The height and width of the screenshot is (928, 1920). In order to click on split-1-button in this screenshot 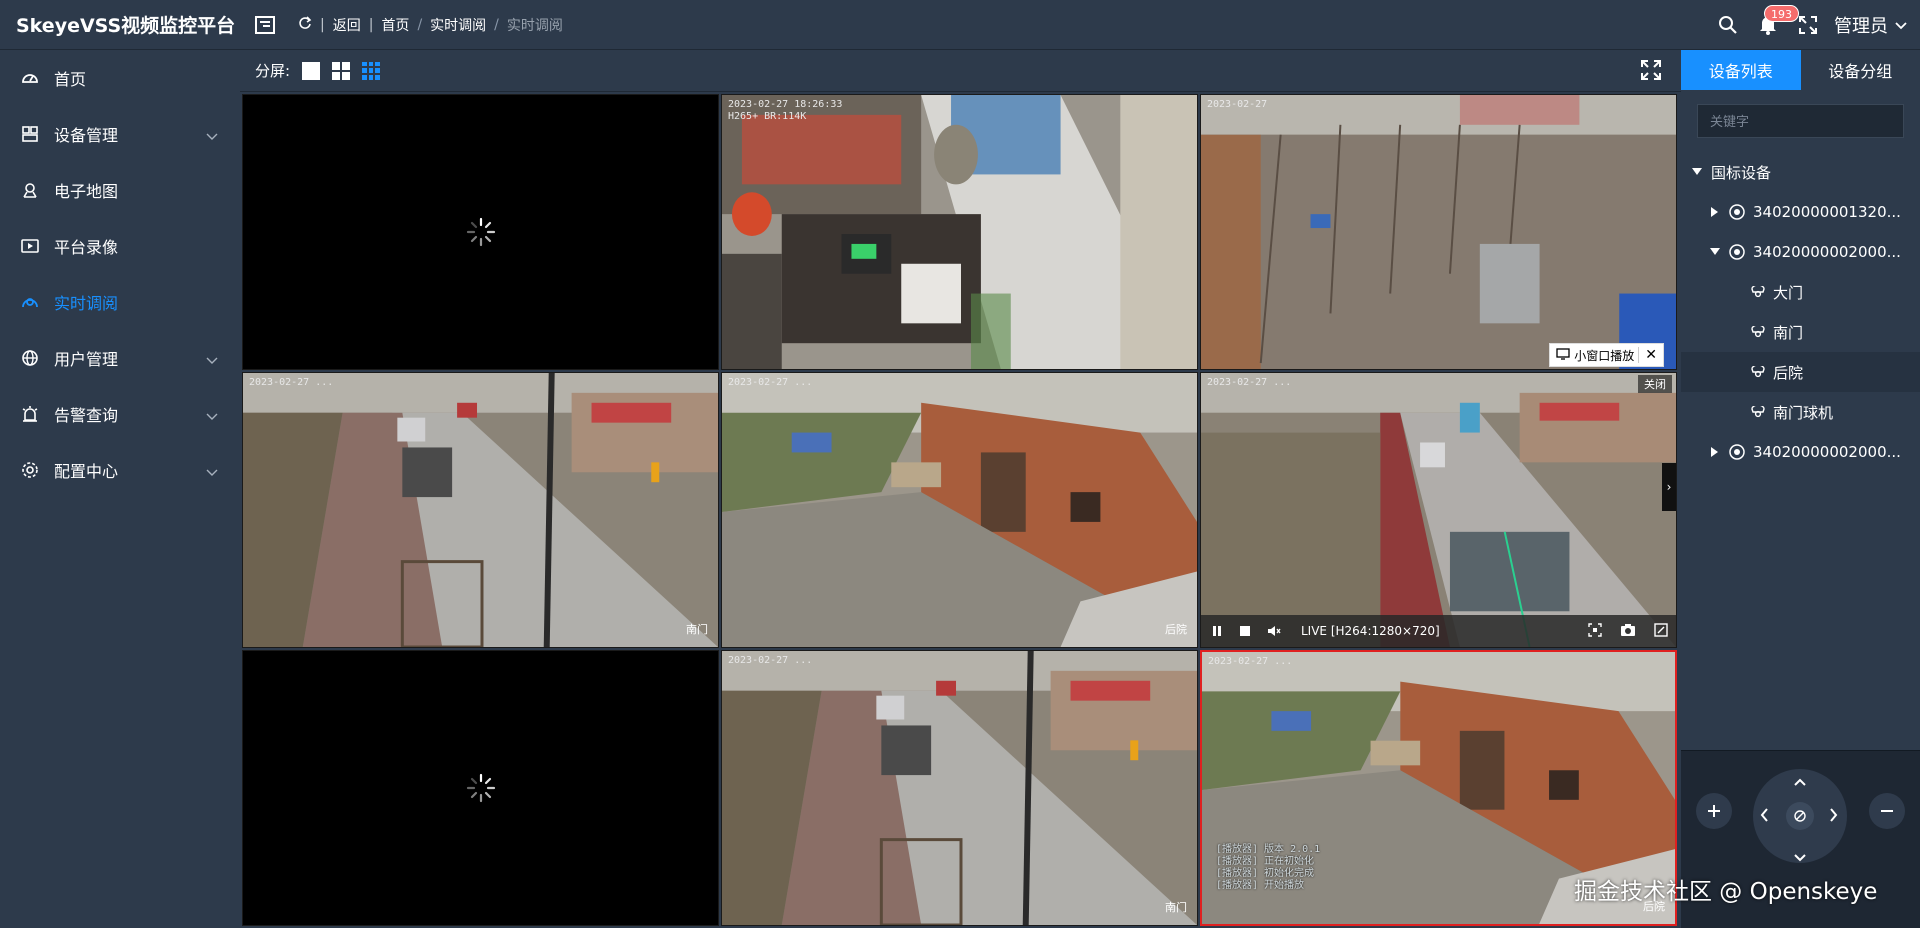, I will do `click(311, 70)`.